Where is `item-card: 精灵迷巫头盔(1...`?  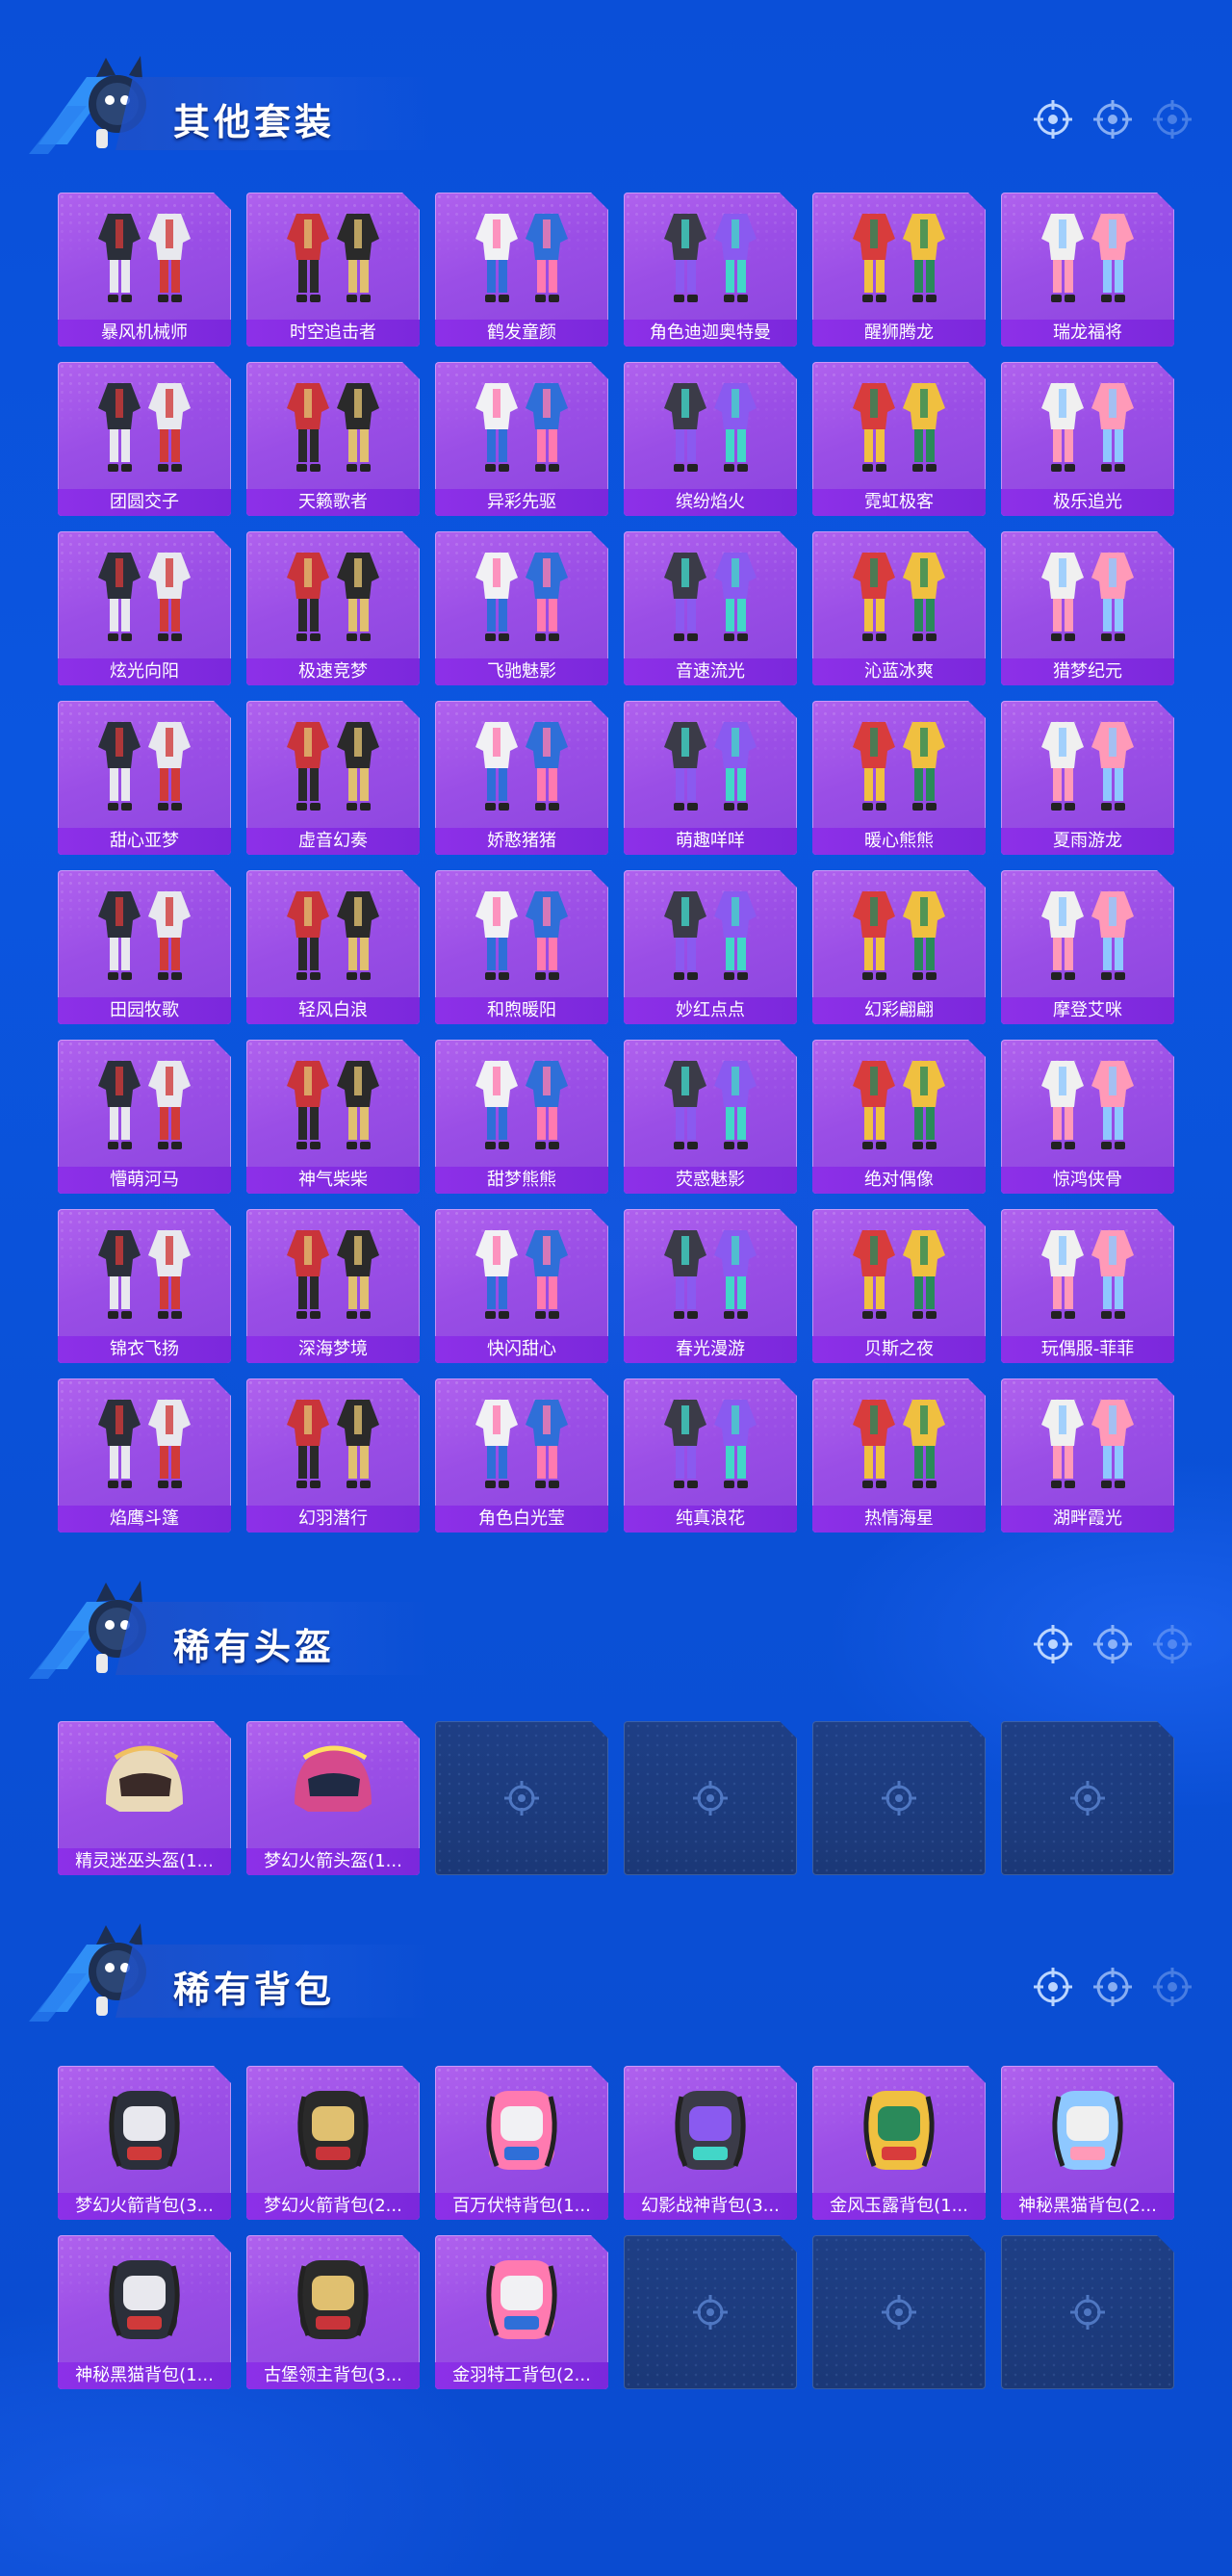
item-card: 精灵迷巫头盔(1... is located at coordinates (144, 1798).